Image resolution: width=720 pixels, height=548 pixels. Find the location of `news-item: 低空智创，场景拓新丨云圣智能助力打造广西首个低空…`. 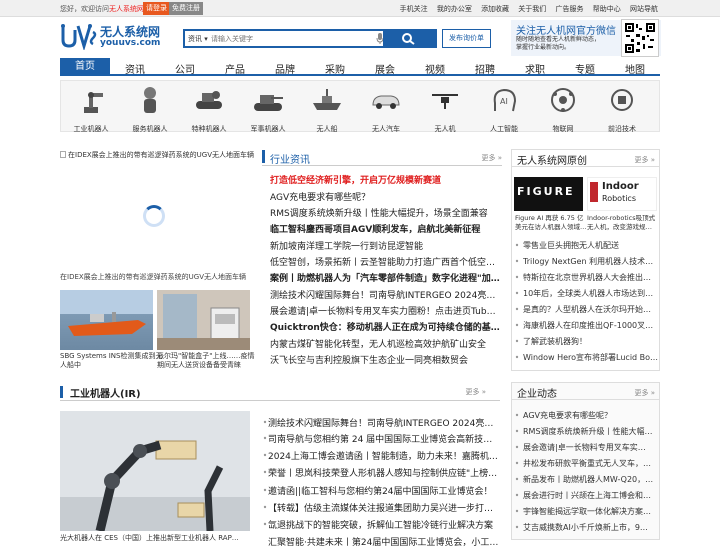

news-item: 低空智创，场景拓新丨云圣智能助力打造广西首个低空… is located at coordinates (385, 261).